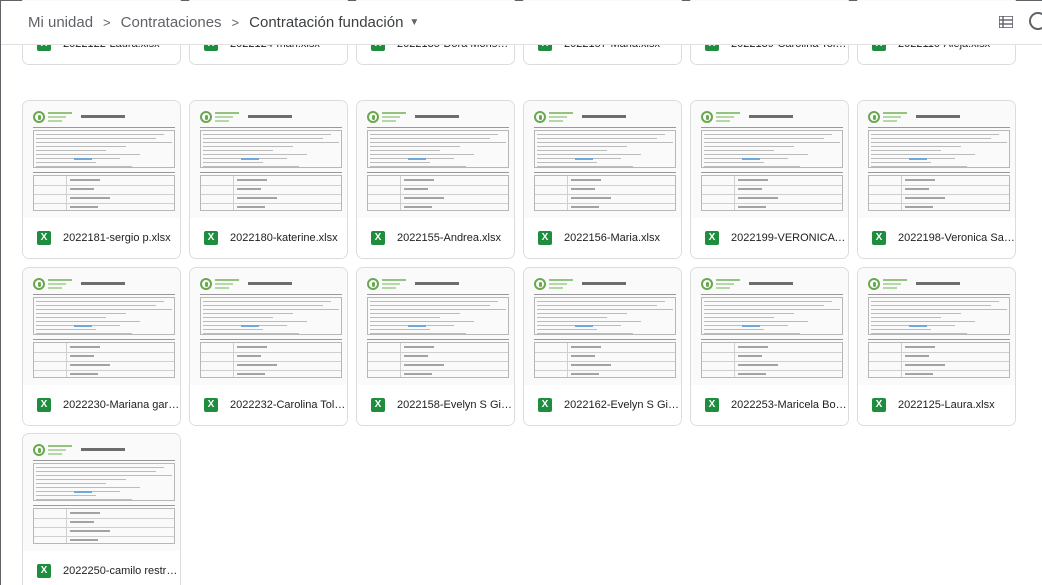  What do you see at coordinates (326, 22) in the screenshot?
I see `breadcrumb-current: Contratación fundación` at bounding box center [326, 22].